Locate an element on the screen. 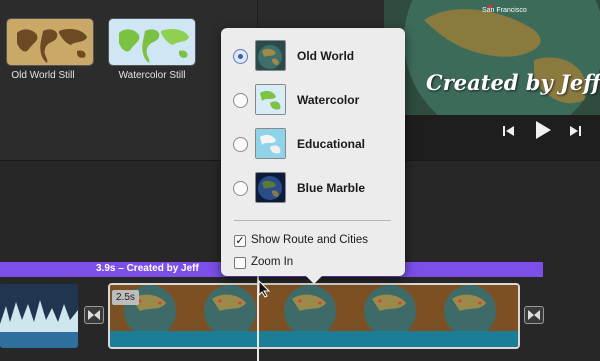  clip-audio-strip is located at coordinates (314, 339).